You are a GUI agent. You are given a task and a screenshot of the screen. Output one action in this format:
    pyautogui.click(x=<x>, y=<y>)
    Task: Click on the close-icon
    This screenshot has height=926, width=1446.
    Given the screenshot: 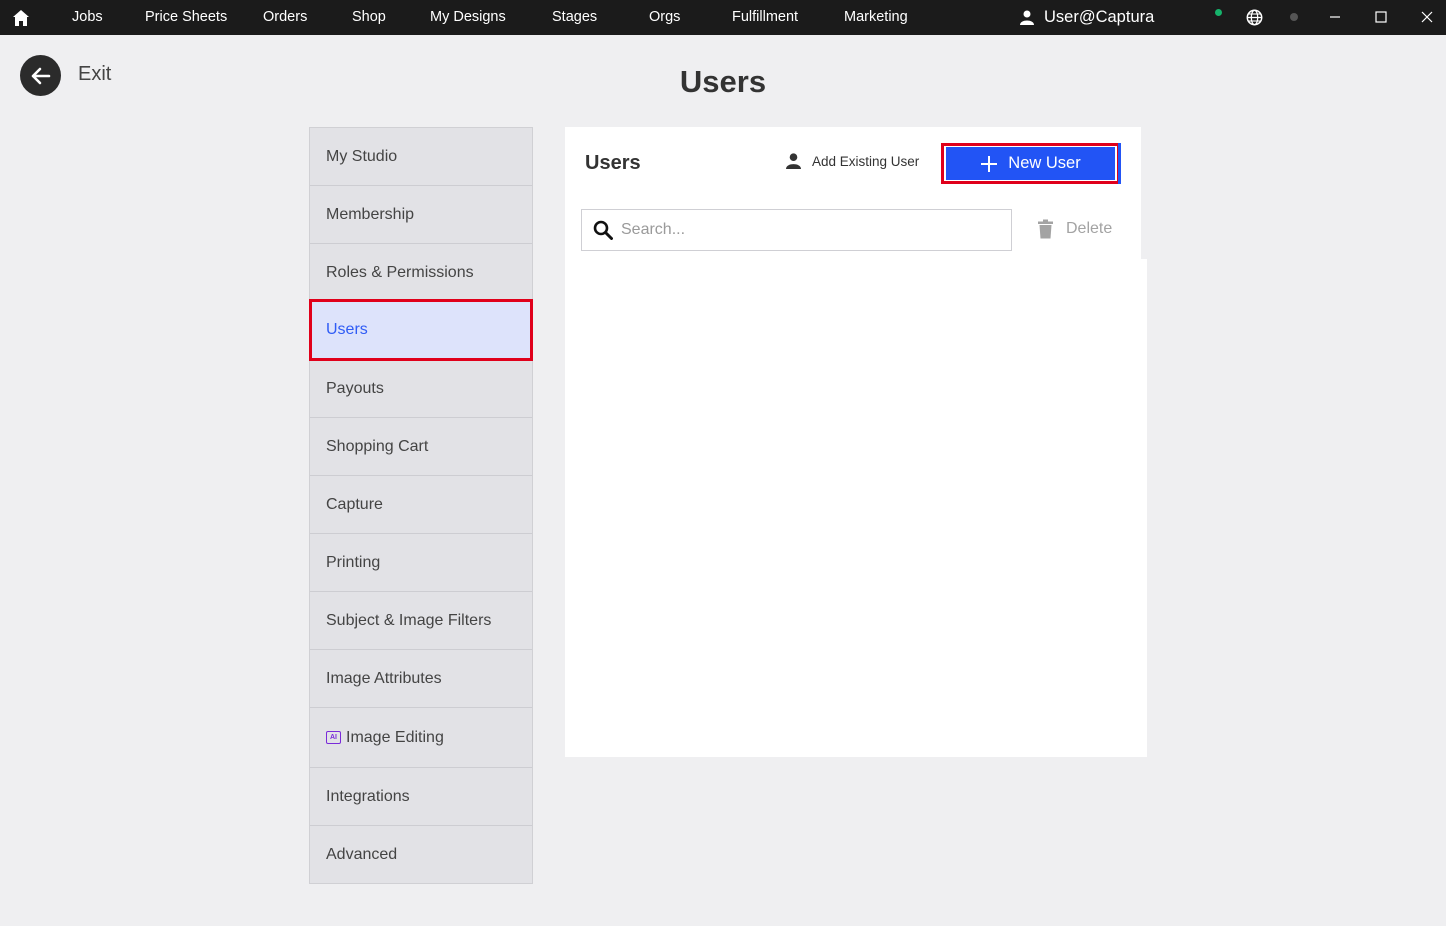 What is the action you would take?
    pyautogui.click(x=1427, y=17)
    